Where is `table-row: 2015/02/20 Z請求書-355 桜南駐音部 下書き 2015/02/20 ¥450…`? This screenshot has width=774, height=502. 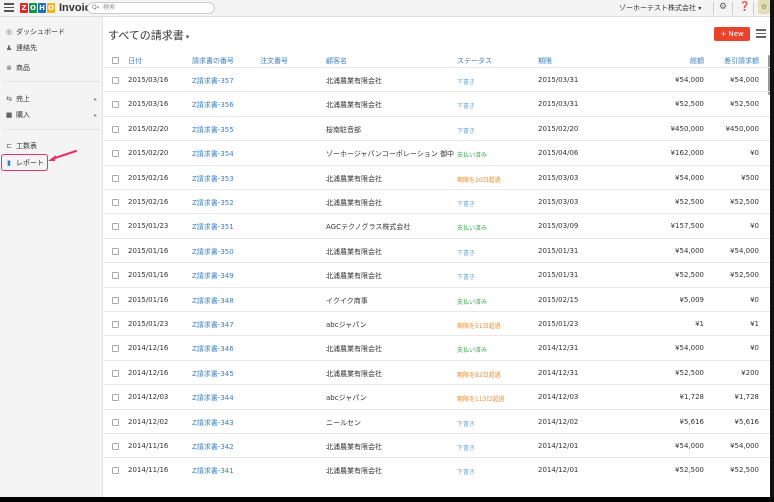
table-row: 2015/02/20 Z請求書-355 桜南駐音部 下書き 2015/02/20 ¥450… is located at coordinates (437, 127).